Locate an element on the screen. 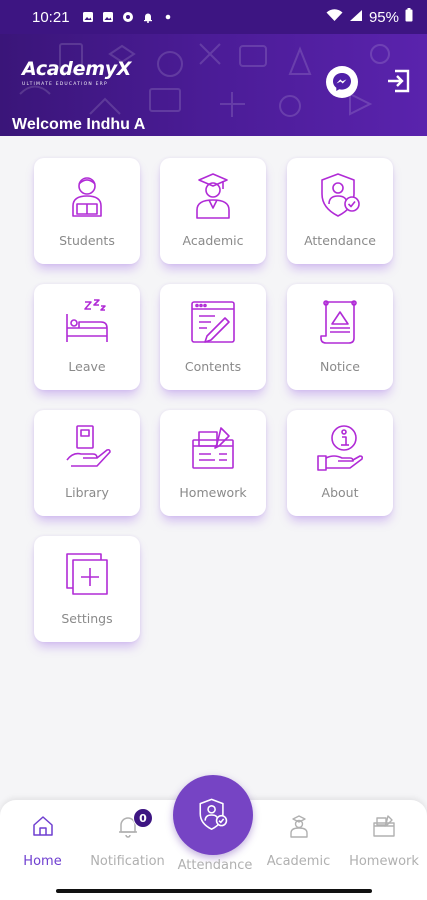 The height and width of the screenshot is (900, 427). status-left: 10:21 is located at coordinates (103, 17).